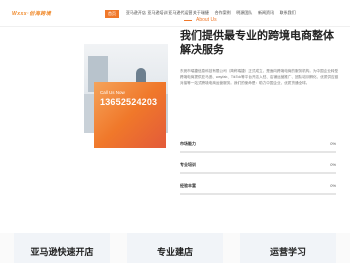 The height and width of the screenshot is (263, 350). I want to click on services-section: 亚马逊快速开店 专业建店 运营学习, so click(175, 248).